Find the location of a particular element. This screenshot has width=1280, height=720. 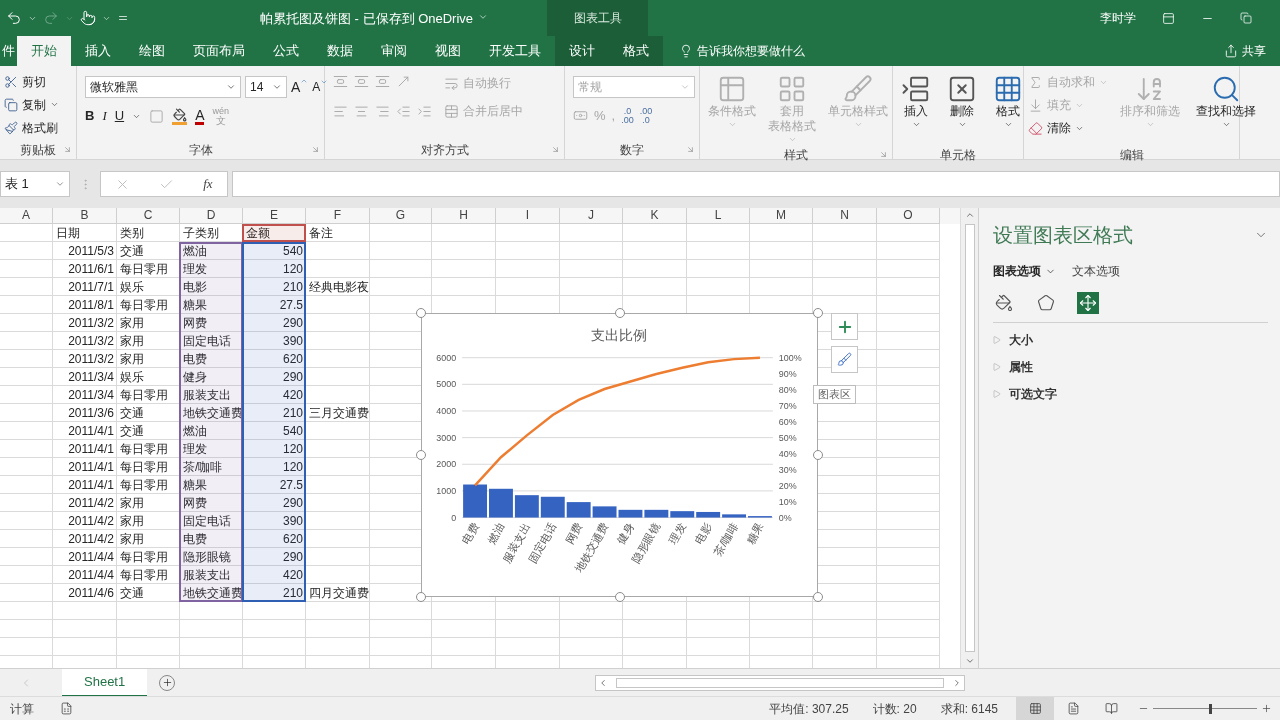

ribbon-tab: 绘图 is located at coordinates (152, 51).